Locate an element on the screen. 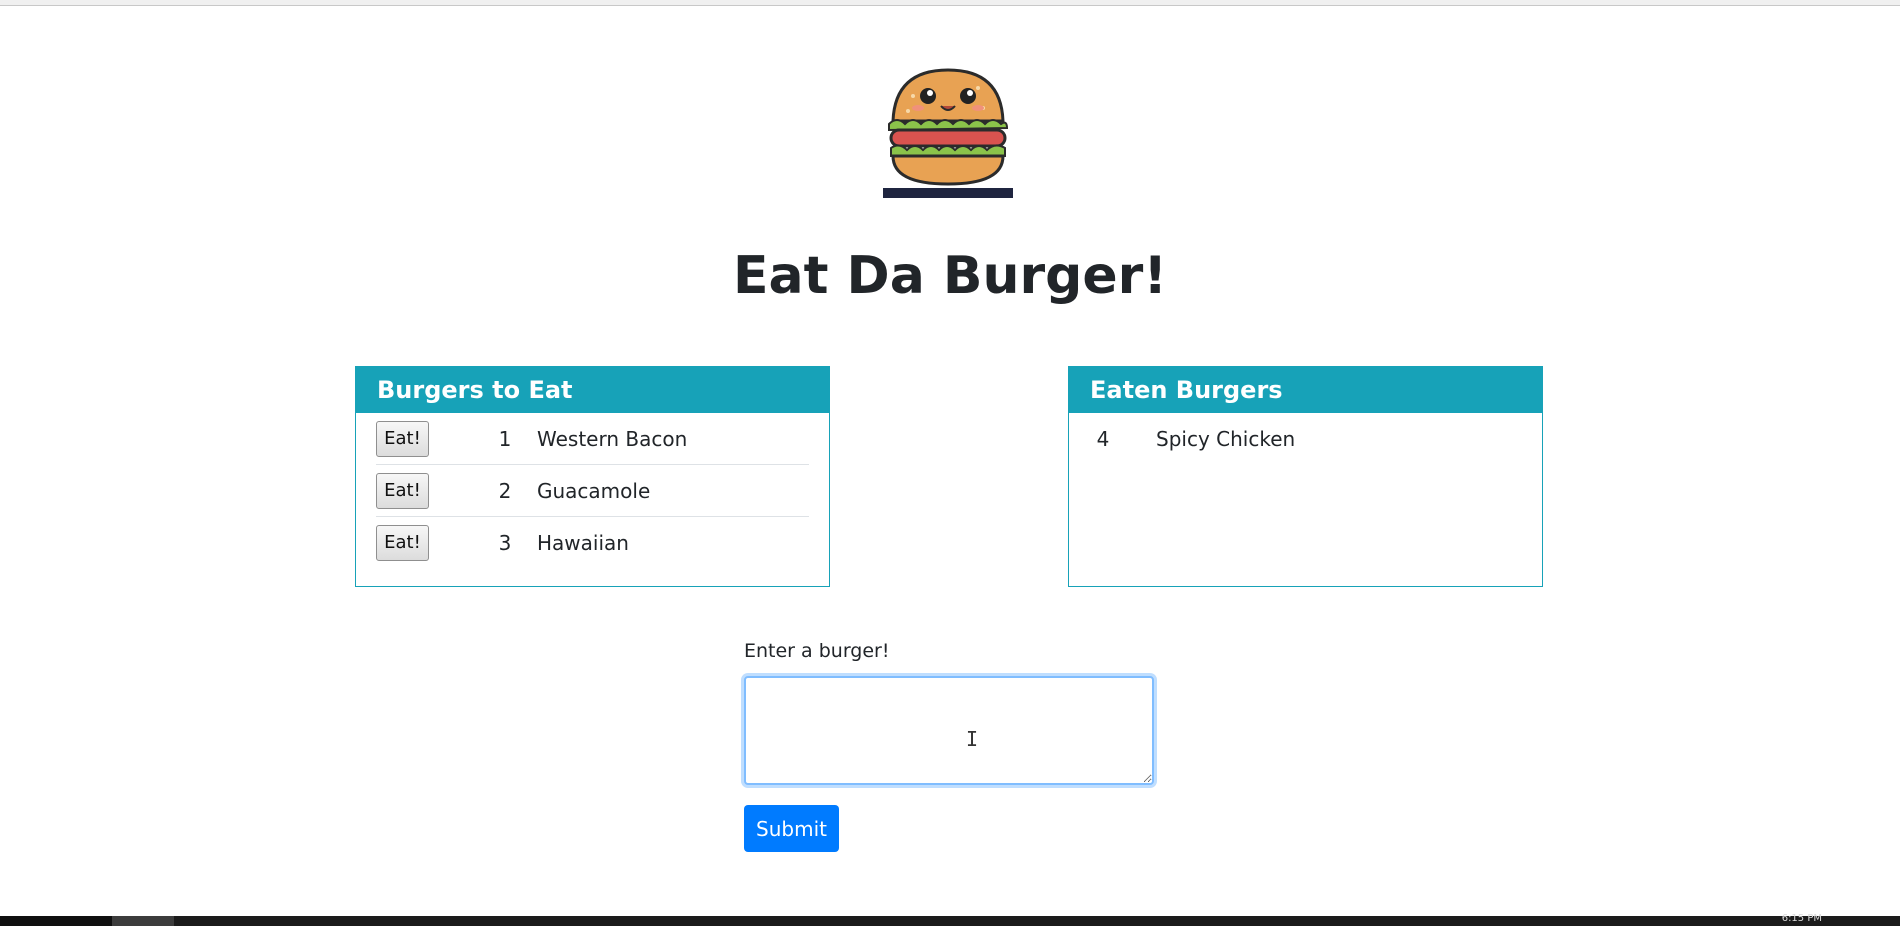 The image size is (1900, 926). eaten-burgers-card: Eaten Burgers 4 Spicy Chicken is located at coordinates (1305, 476).